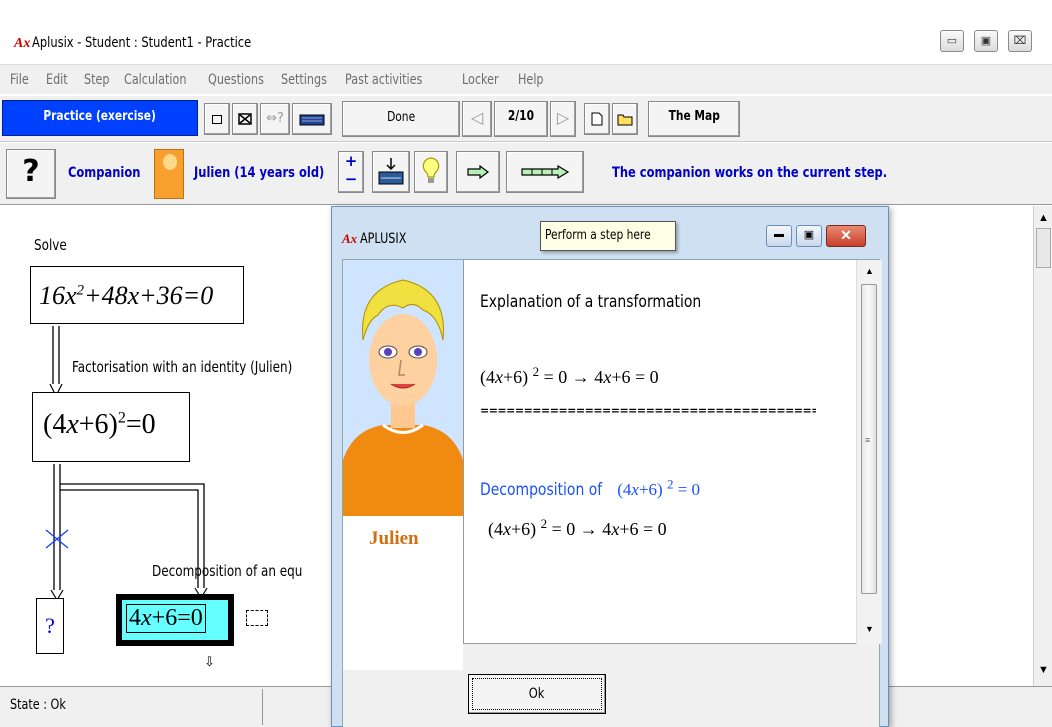  I want to click on open-folder-button, so click(625, 119).